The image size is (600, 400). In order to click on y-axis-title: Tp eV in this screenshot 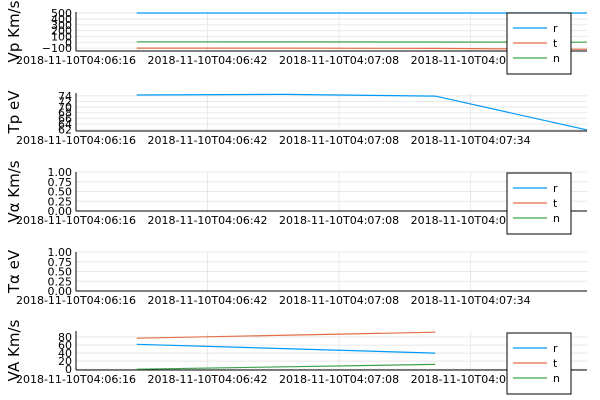, I will do `click(14, 112)`.